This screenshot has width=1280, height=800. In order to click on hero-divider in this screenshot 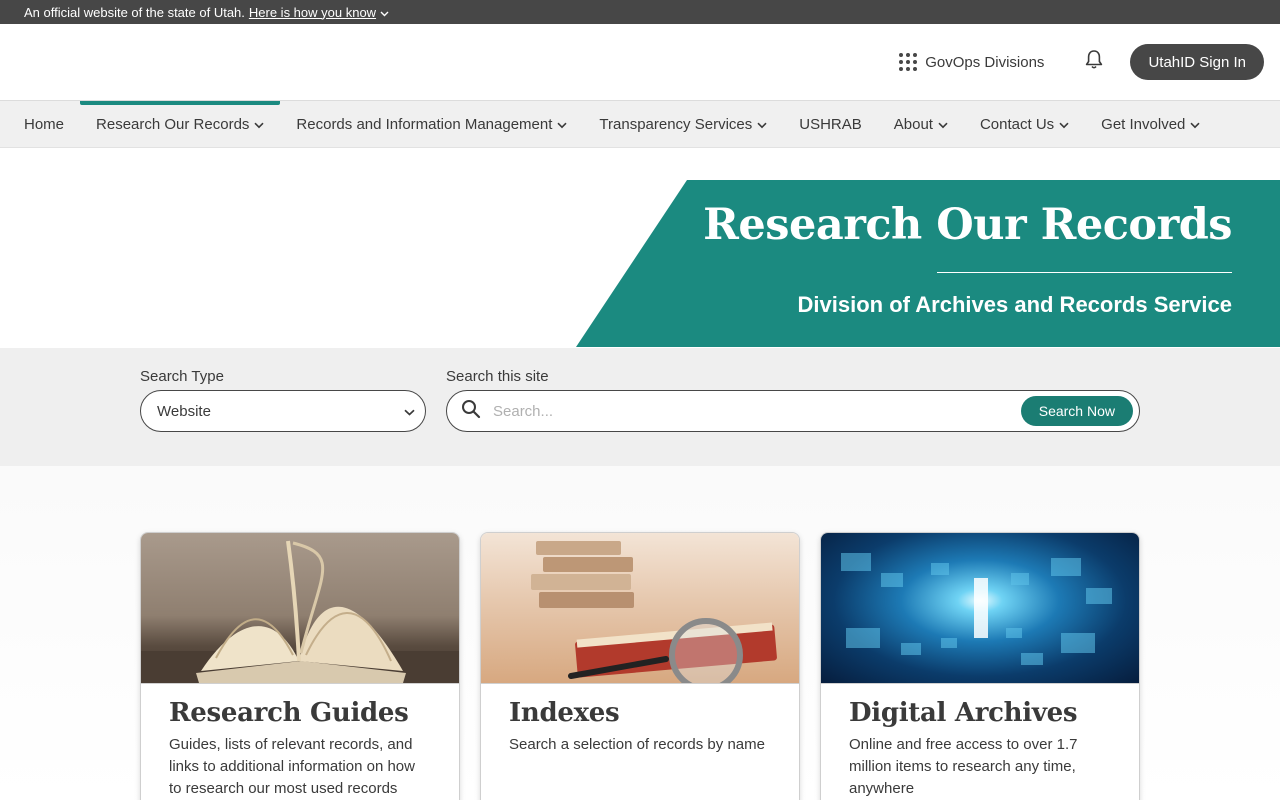, I will do `click(1084, 272)`.